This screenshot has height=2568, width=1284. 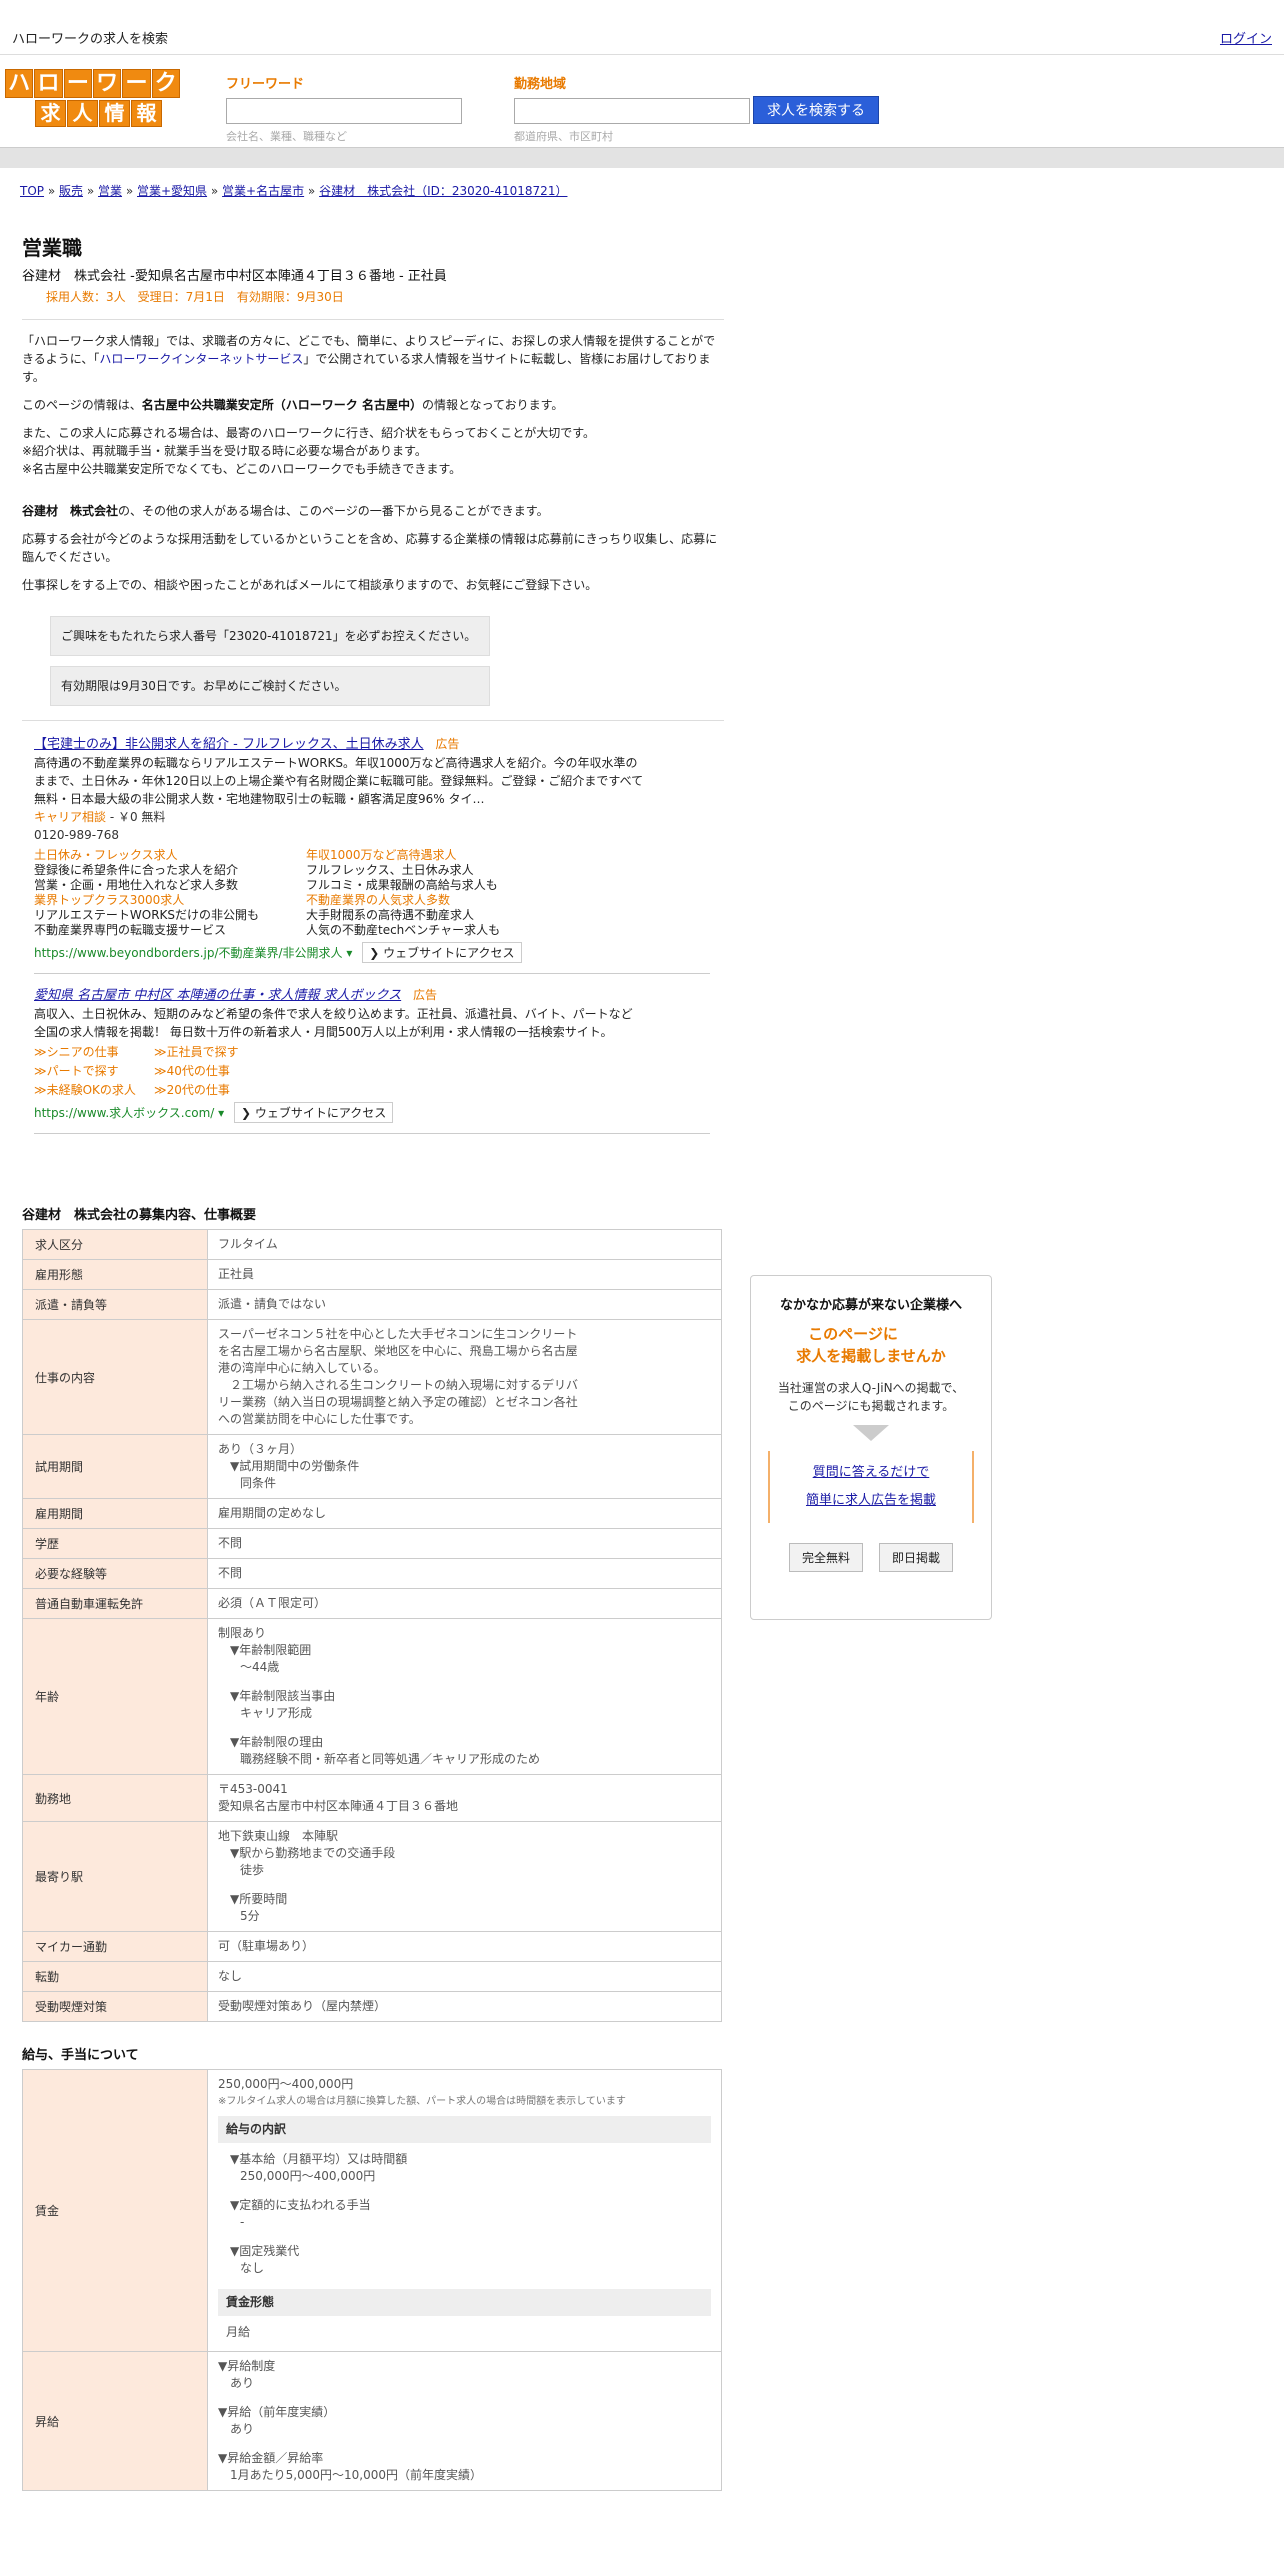 What do you see at coordinates (263, 191) in the screenshot?
I see `breadcrumb-nagoya: 営業+名古屋市` at bounding box center [263, 191].